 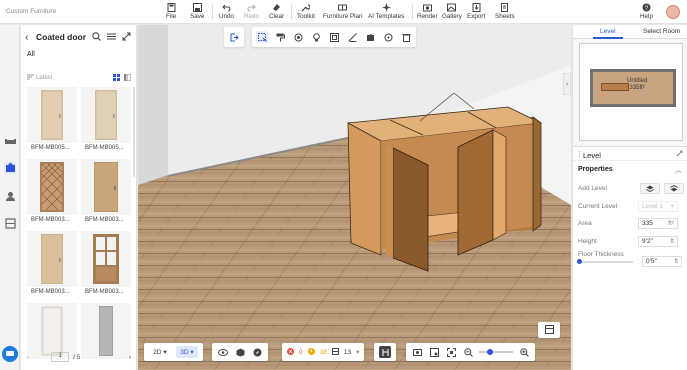 I want to click on snap-icon, so click(x=385, y=352).